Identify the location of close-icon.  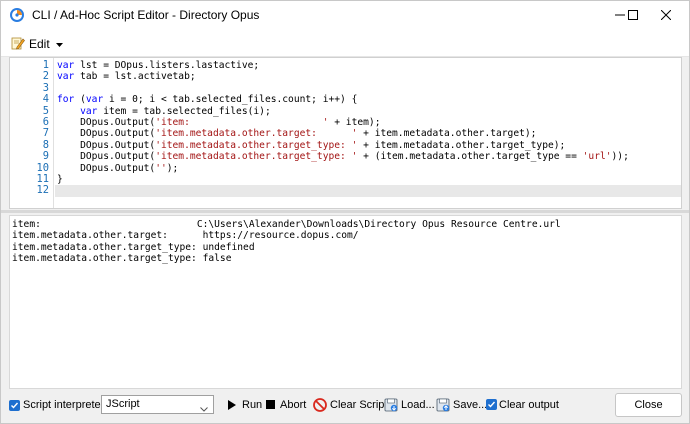
(666, 15).